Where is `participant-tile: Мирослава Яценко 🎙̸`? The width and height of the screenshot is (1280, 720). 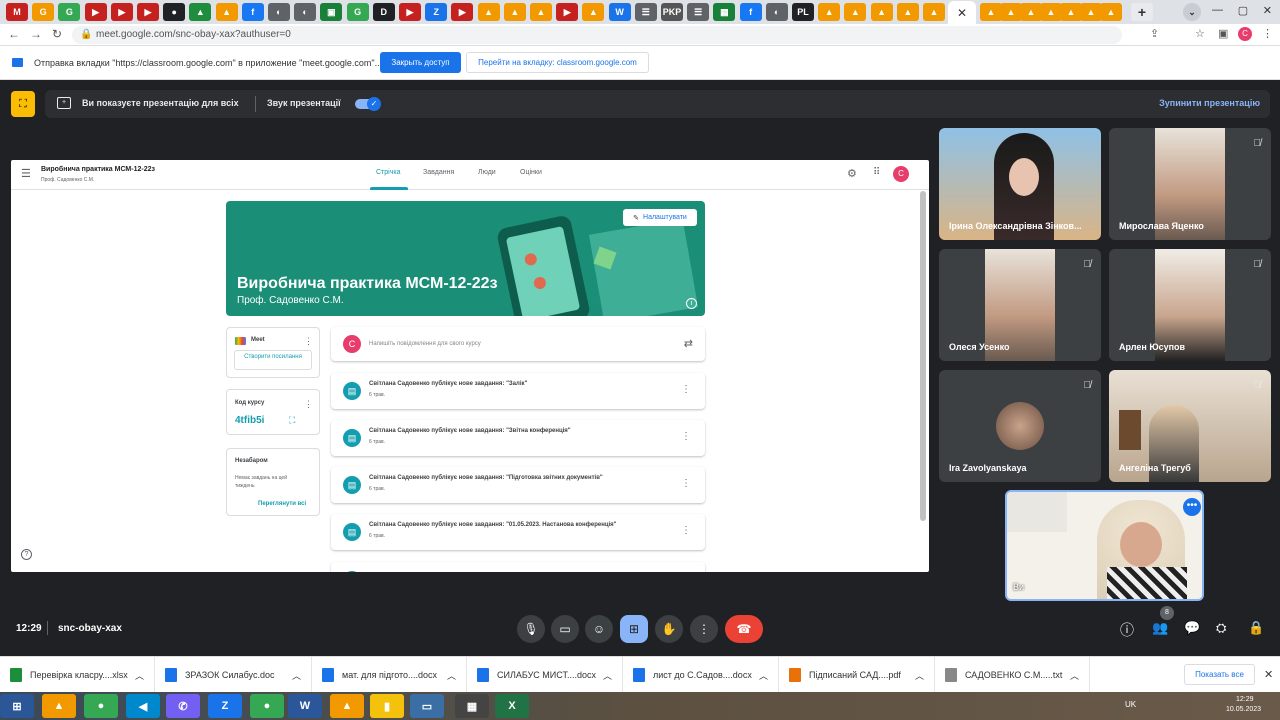 participant-tile: Мирослава Яценко 🎙̸ is located at coordinates (1190, 184).